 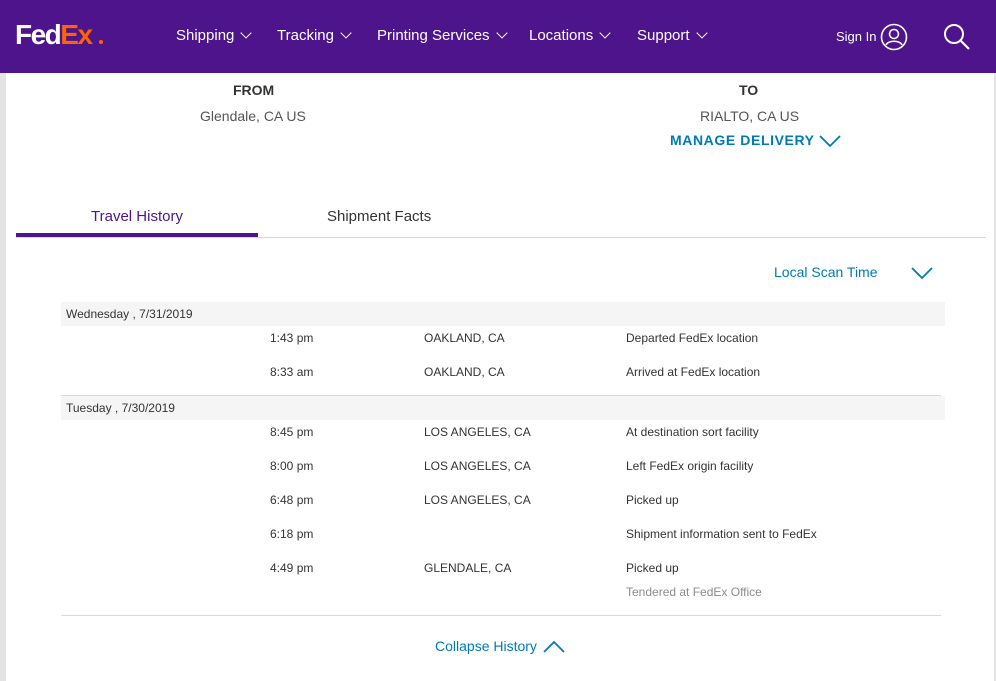 What do you see at coordinates (129, 314) in the screenshot?
I see `date-label: Wednesday , 7/31/2019` at bounding box center [129, 314].